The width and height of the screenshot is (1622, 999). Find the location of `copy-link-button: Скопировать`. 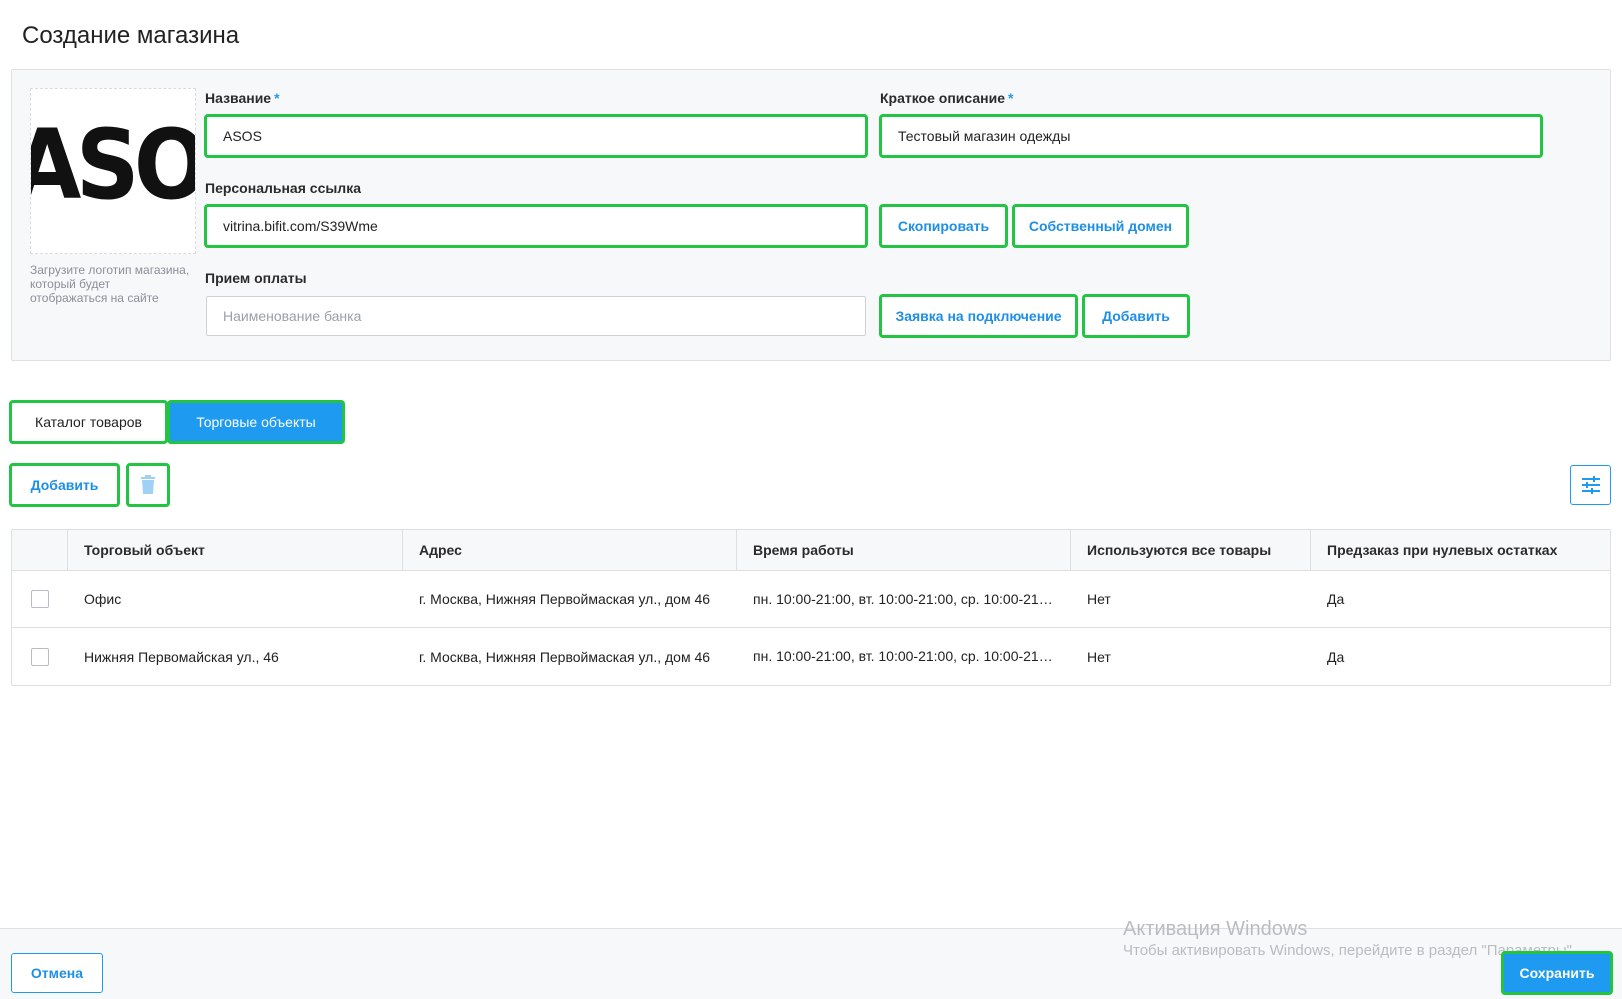

copy-link-button: Скопировать is located at coordinates (943, 226).